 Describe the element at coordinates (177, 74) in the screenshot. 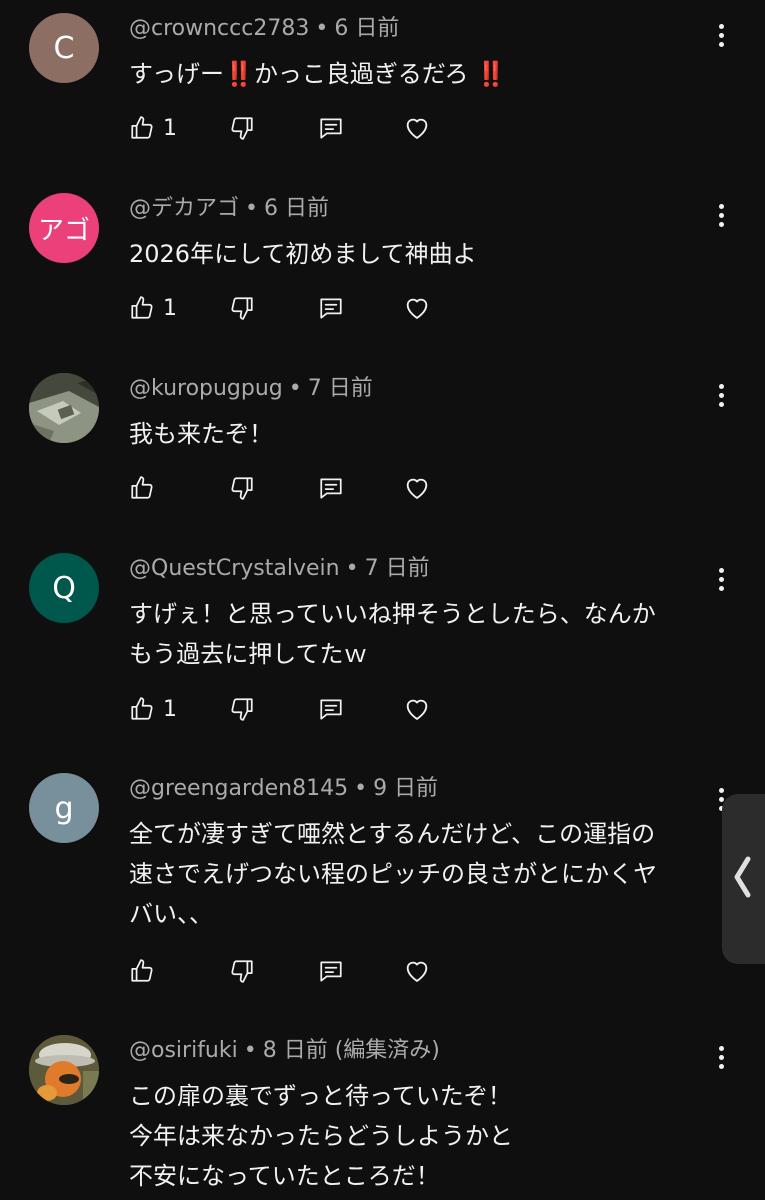

I see `comment-text-part: すっげー` at that location.